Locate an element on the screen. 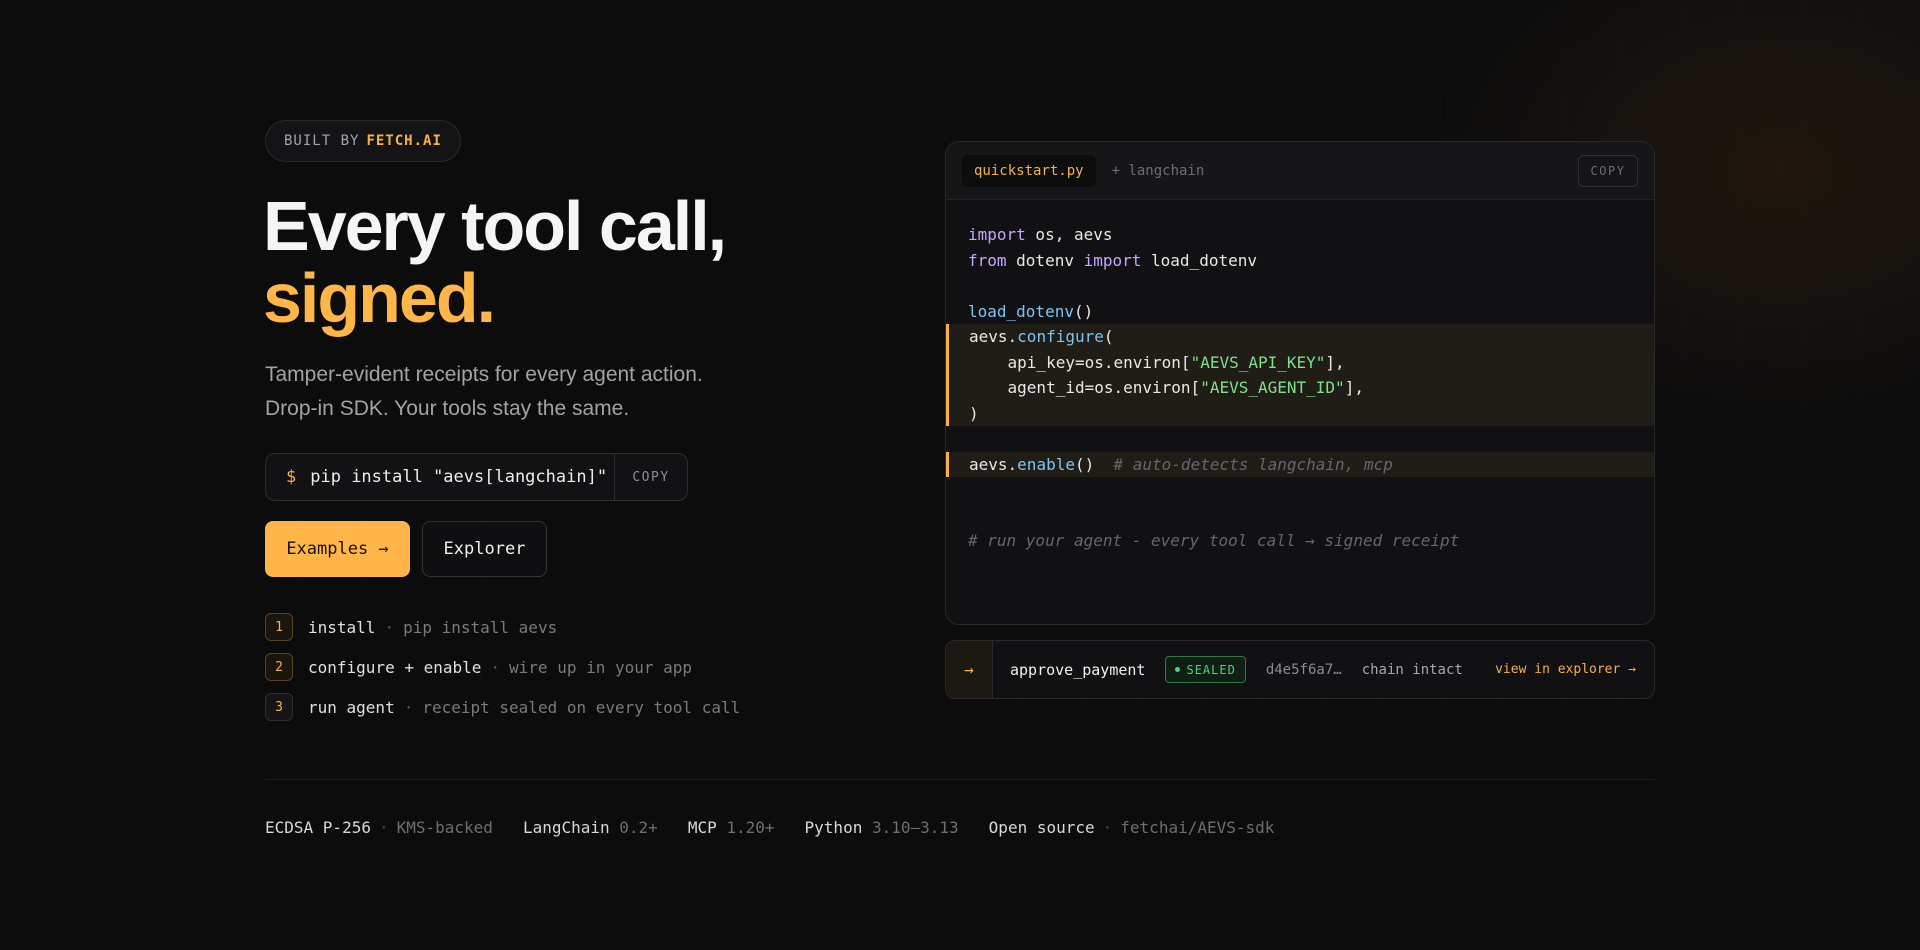  code-token: os, aevs is located at coordinates (1069, 234).